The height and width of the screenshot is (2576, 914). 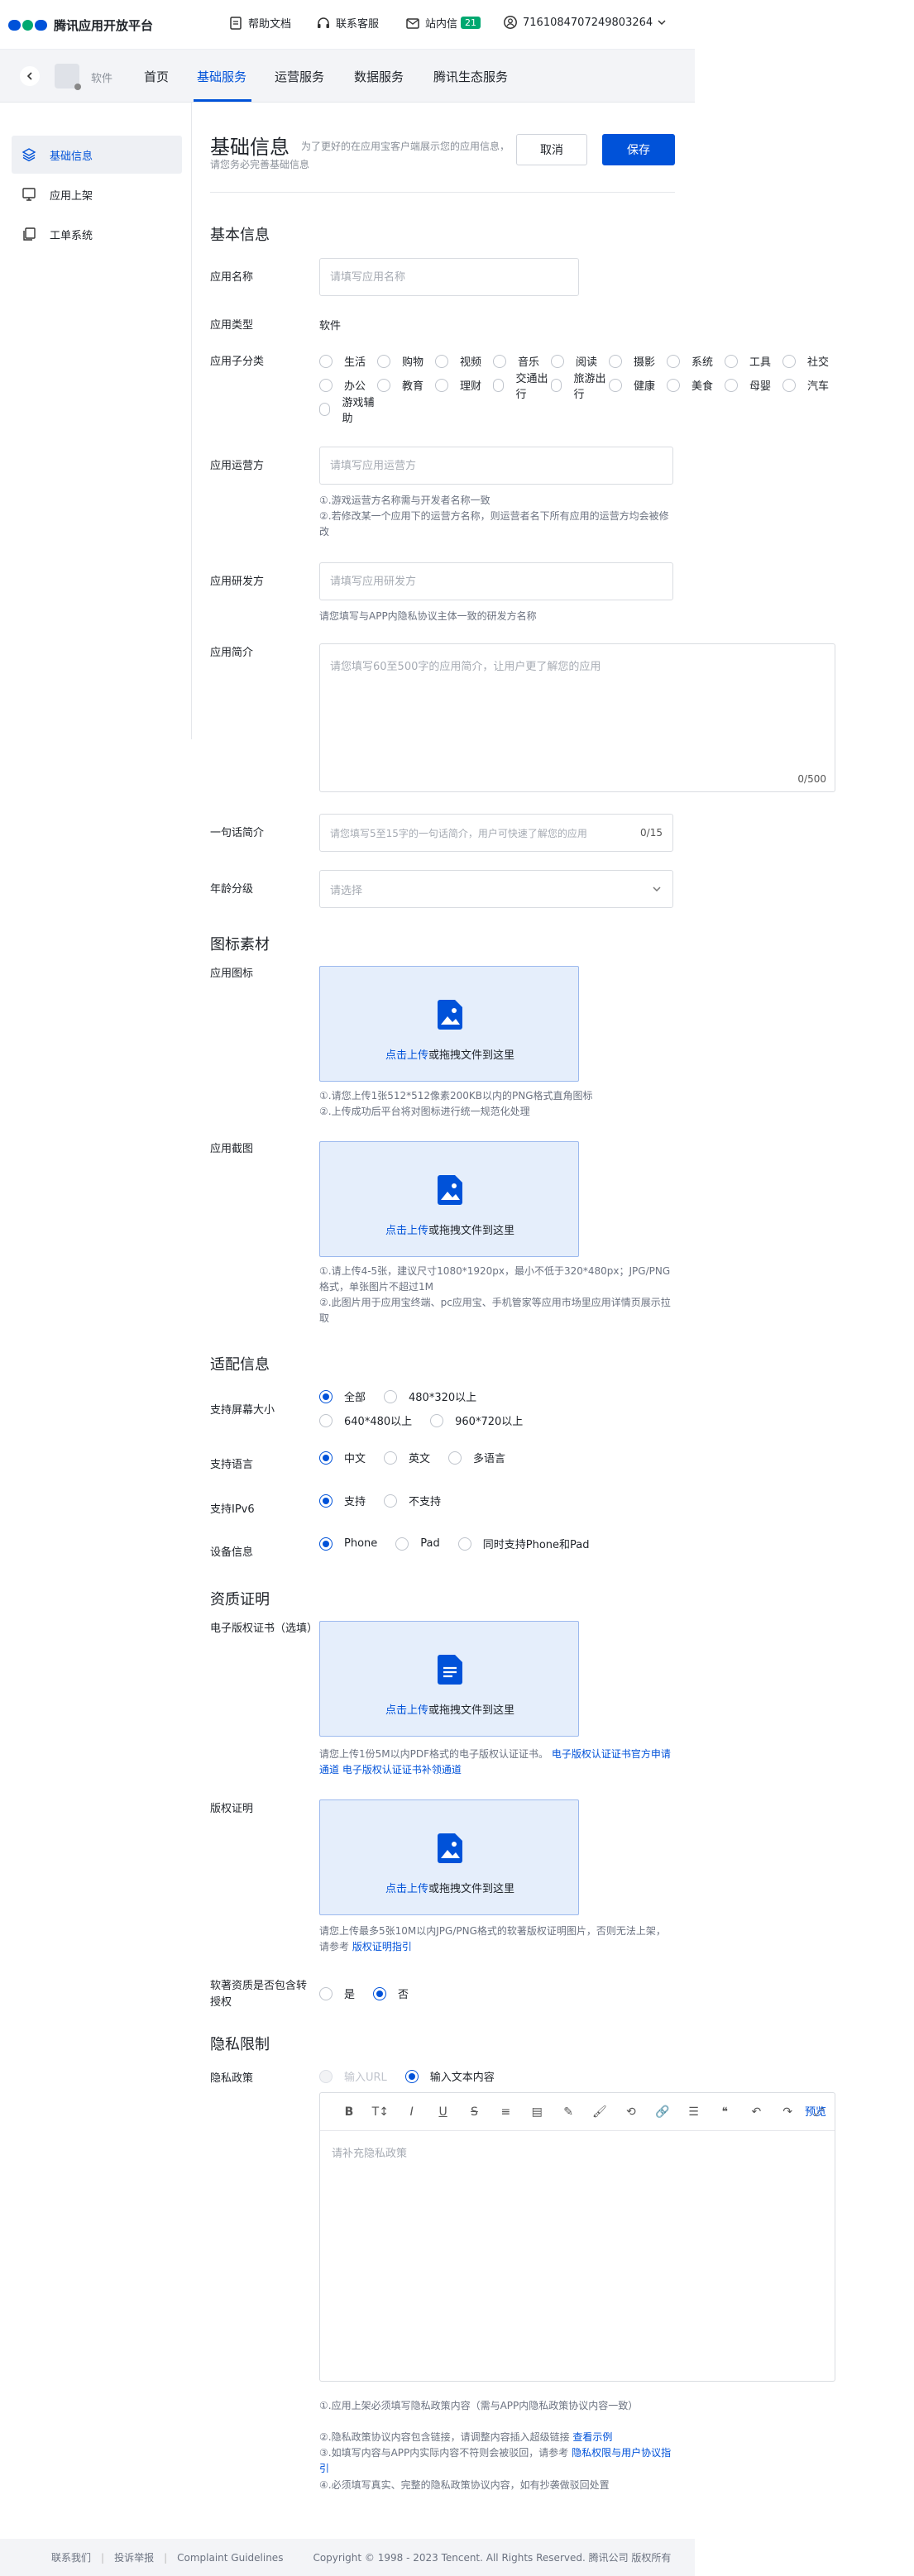 What do you see at coordinates (346, 890) in the screenshot?
I see `age-rating-placeholder: 请选择` at bounding box center [346, 890].